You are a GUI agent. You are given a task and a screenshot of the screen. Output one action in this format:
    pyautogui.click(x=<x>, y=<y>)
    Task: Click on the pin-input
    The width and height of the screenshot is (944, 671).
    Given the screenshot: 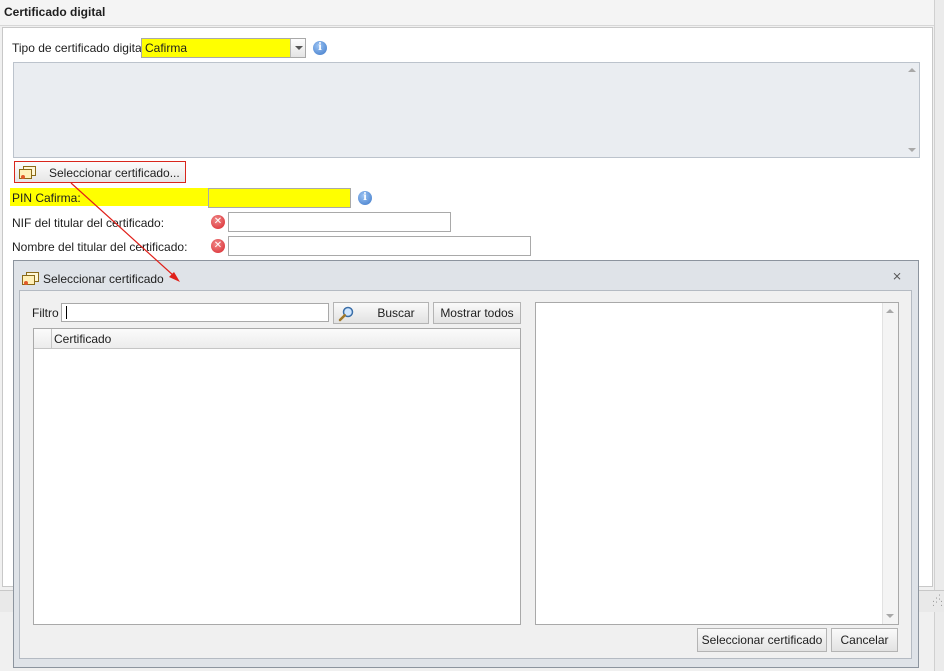 What is the action you would take?
    pyautogui.click(x=279, y=198)
    